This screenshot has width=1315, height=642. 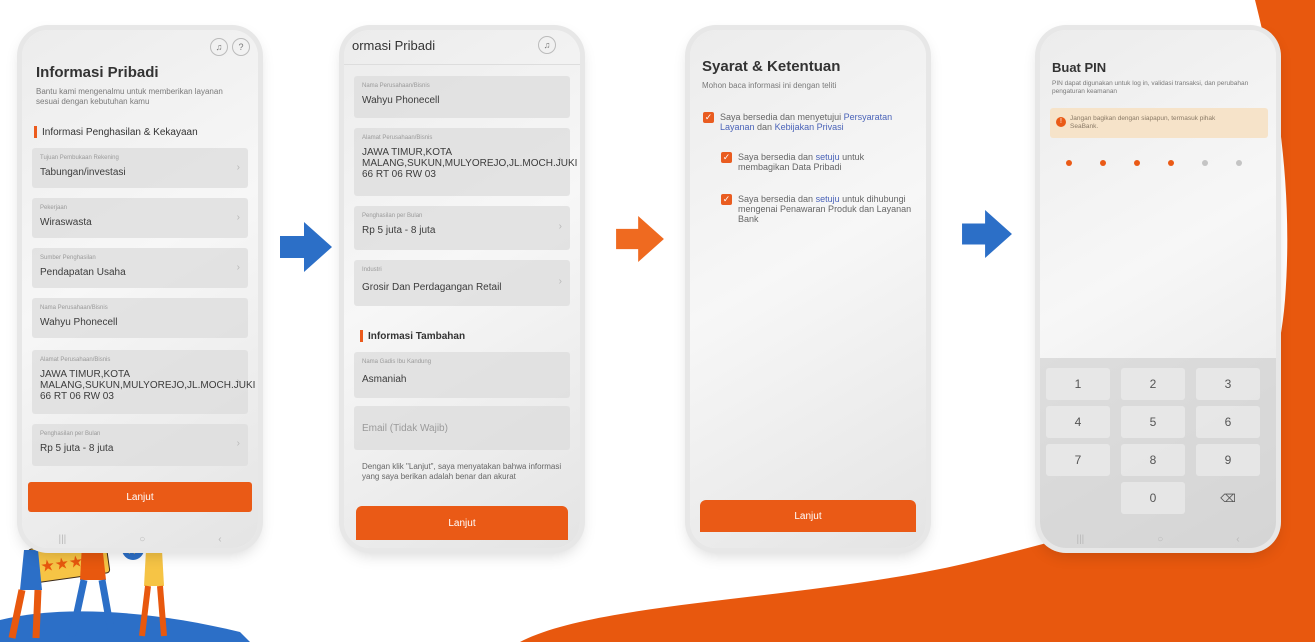 What do you see at coordinates (241, 47) in the screenshot?
I see `help-icon: ?` at bounding box center [241, 47].